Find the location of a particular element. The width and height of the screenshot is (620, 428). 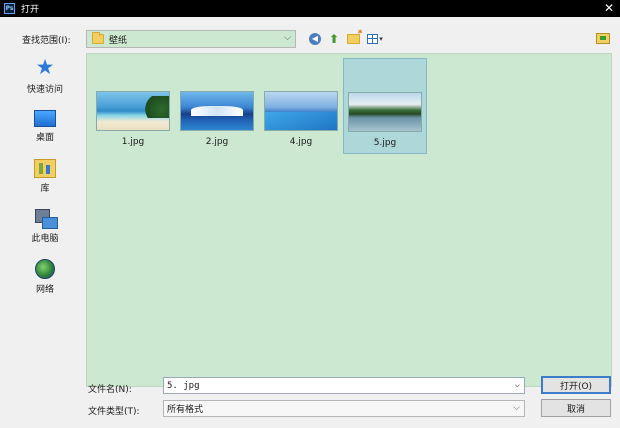

place-label: 网络 is located at coordinates (44, 290).